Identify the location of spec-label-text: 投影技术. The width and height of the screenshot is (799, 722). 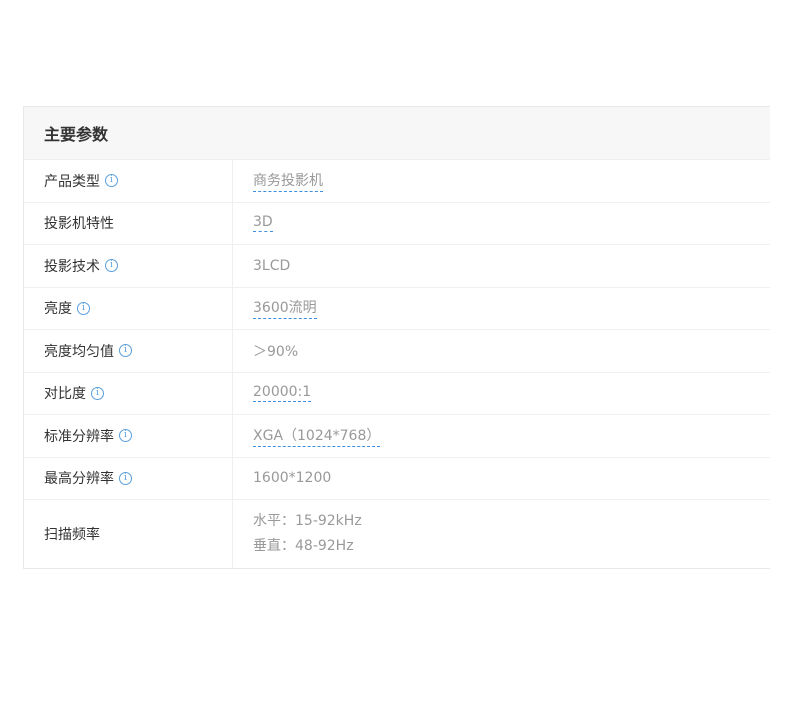
(72, 266).